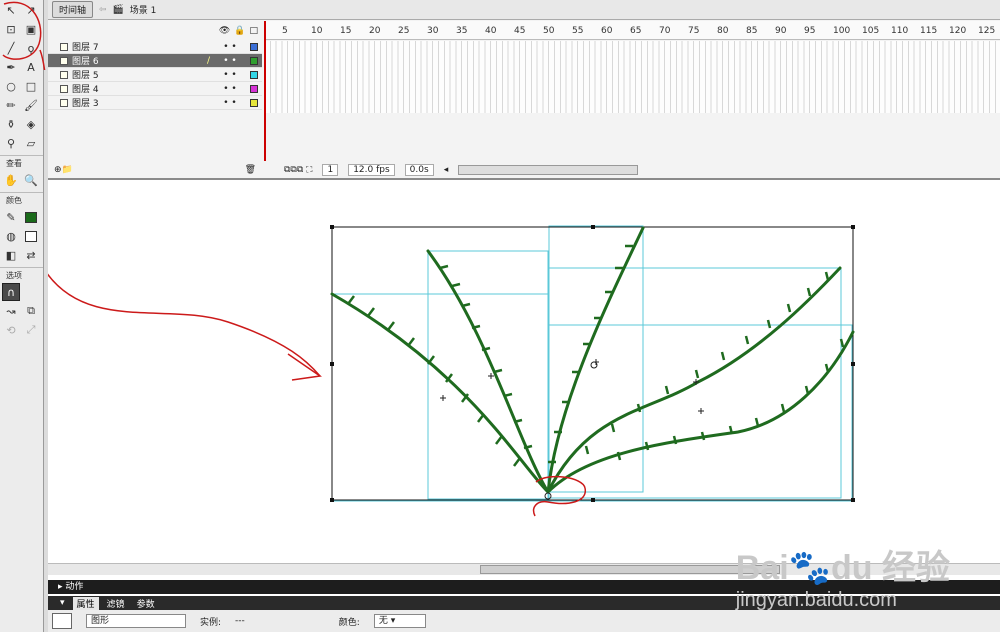 The width and height of the screenshot is (1000, 632). What do you see at coordinates (155, 30) in the screenshot?
I see `layer-header: 👁 🔒 □` at bounding box center [155, 30].